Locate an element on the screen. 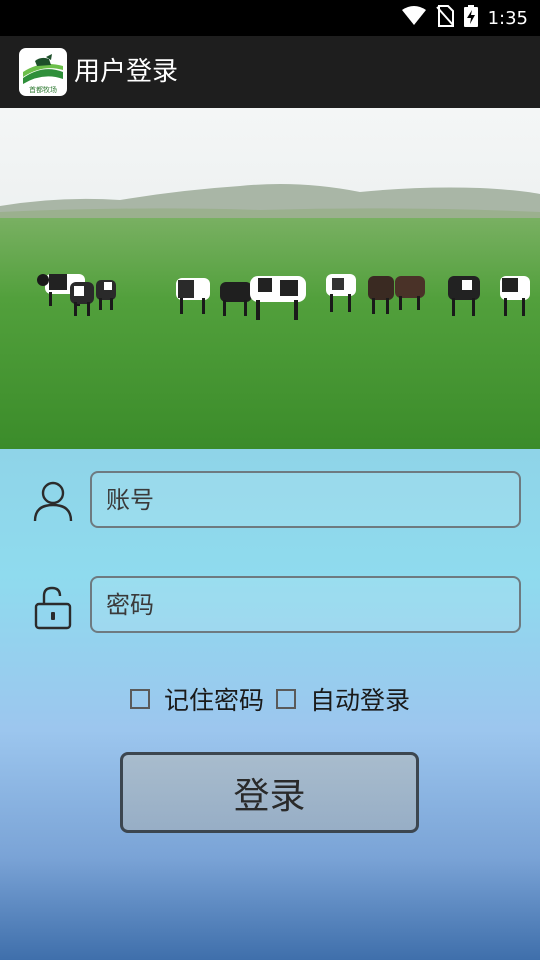 The height and width of the screenshot is (960, 540). auto-login-checkbox is located at coordinates (286, 699).